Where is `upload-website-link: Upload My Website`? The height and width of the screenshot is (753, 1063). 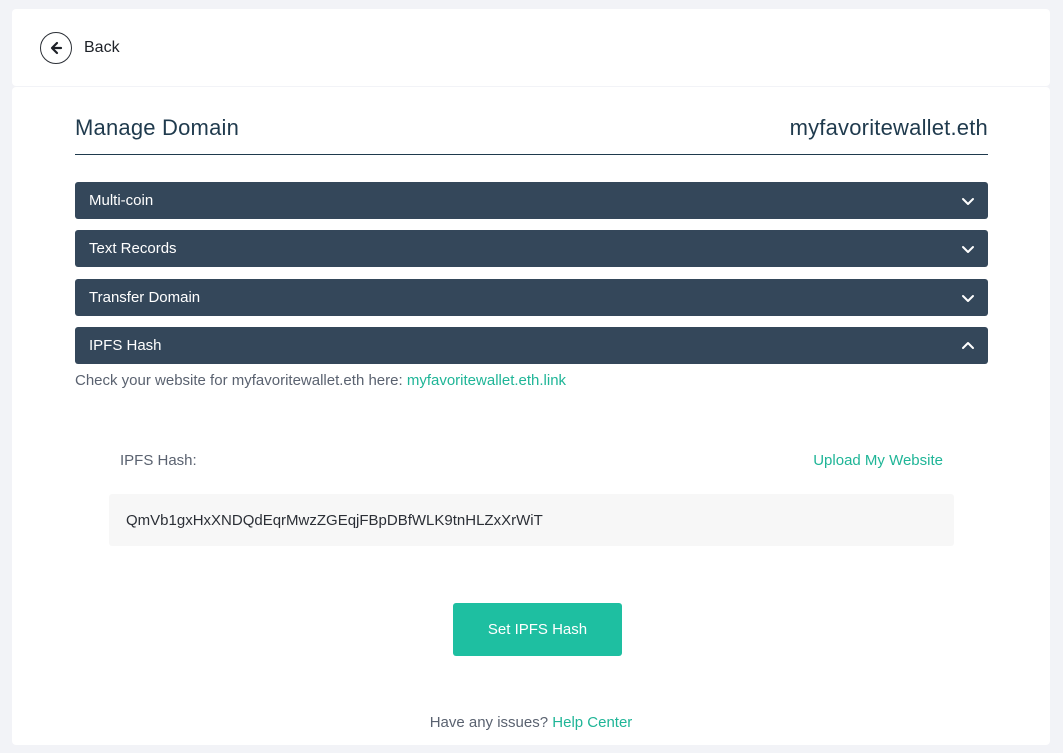
upload-website-link: Upload My Website is located at coordinates (878, 460).